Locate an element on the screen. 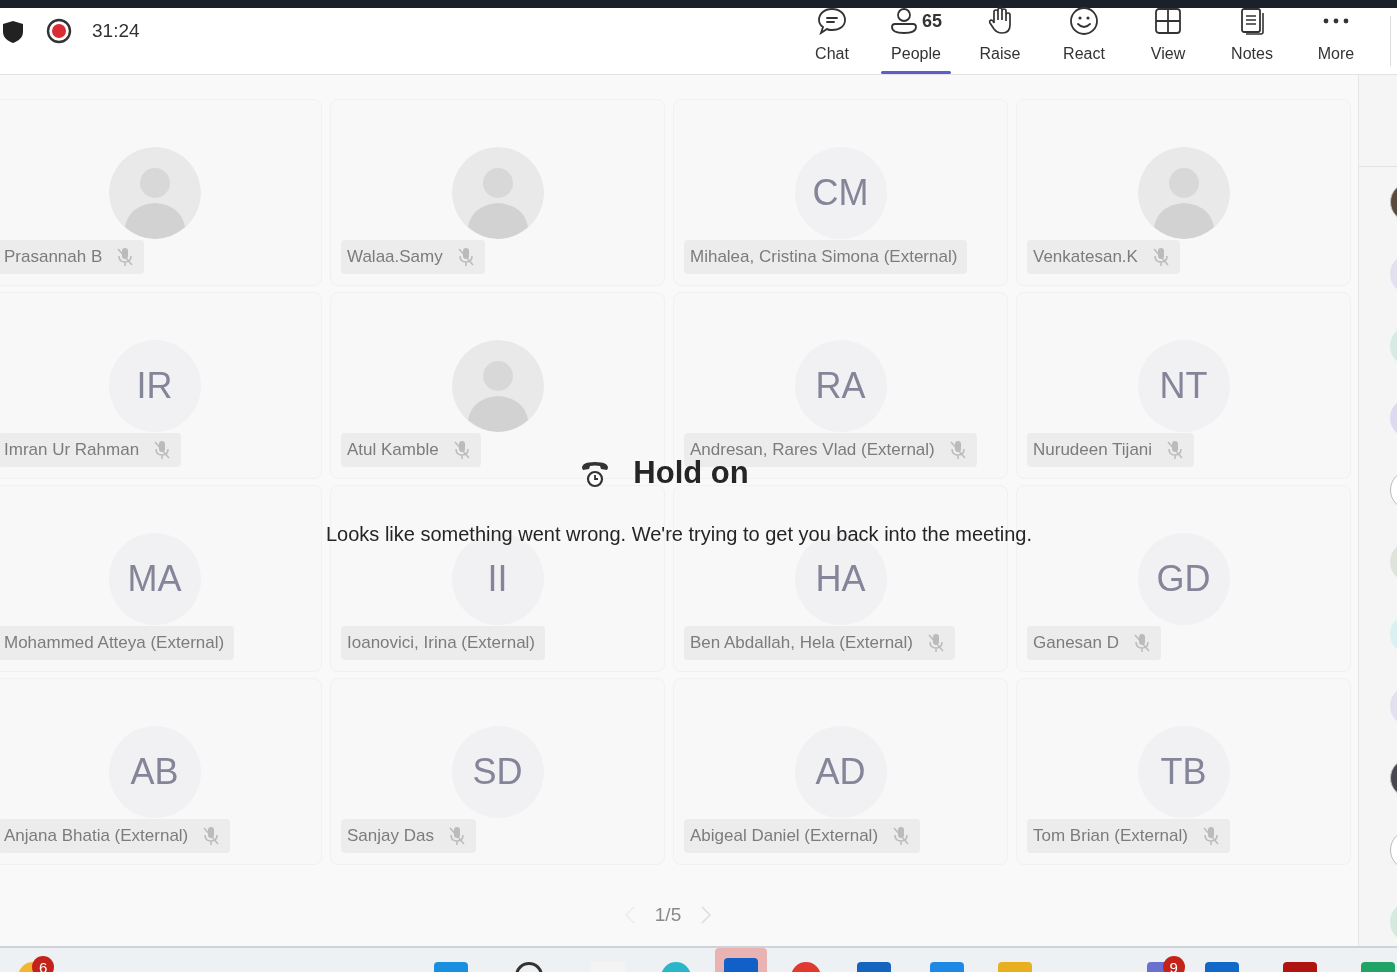 The image size is (1397, 972). participant-name: Tom Brian (External) is located at coordinates (1110, 836).